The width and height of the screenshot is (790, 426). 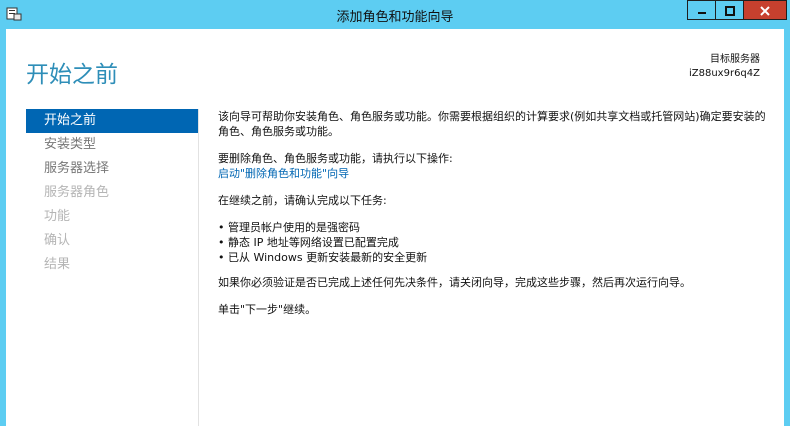 What do you see at coordinates (57, 240) in the screenshot?
I see `nav-item-confirmation: 确认` at bounding box center [57, 240].